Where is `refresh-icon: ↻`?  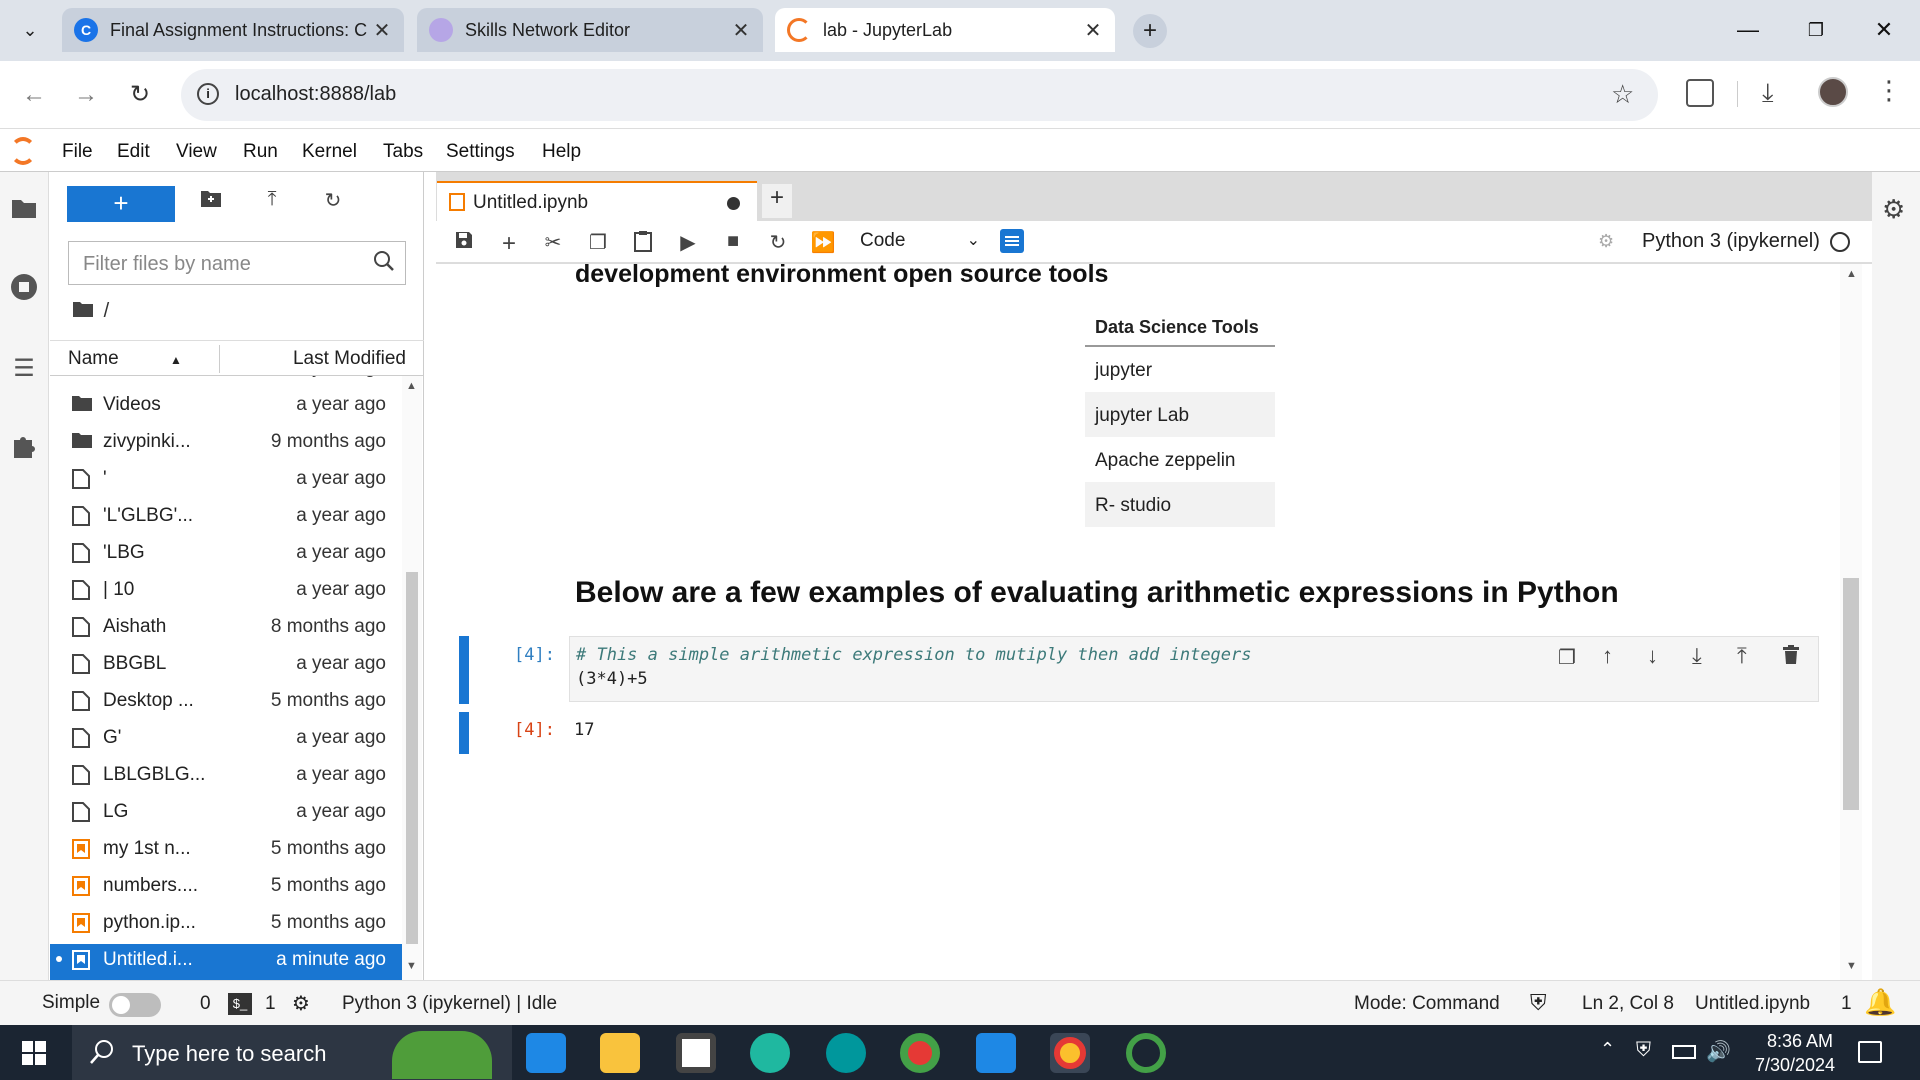
refresh-icon: ↻ is located at coordinates (333, 203).